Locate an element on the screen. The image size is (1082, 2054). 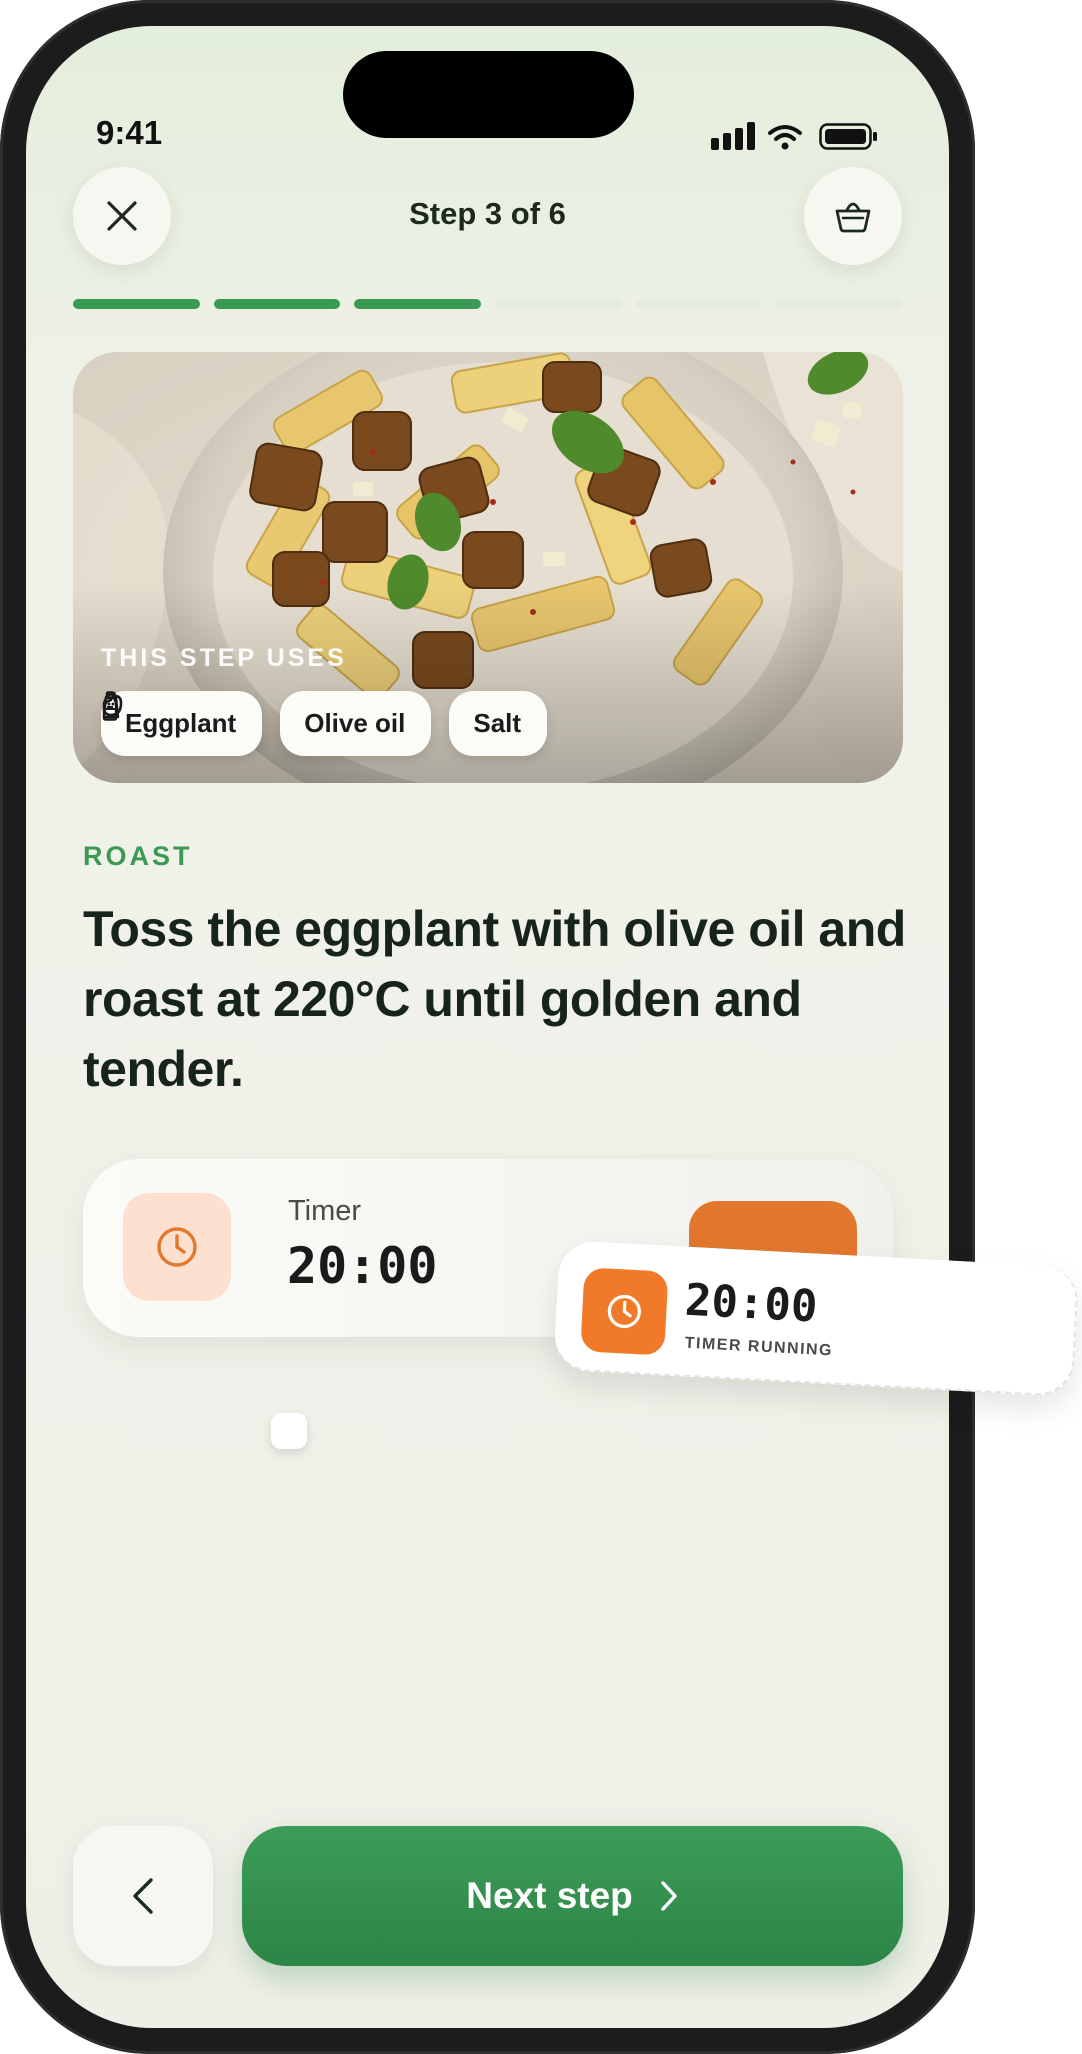
timer-value: 20:00 is located at coordinates (362, 1266).